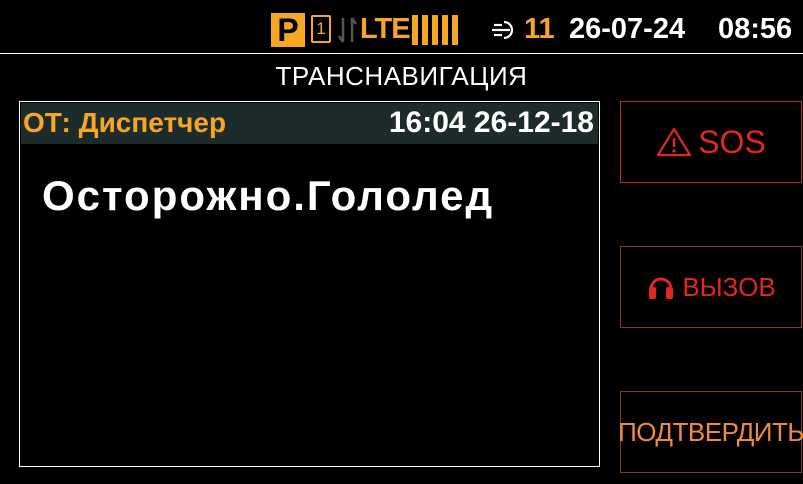 Image resolution: width=803 pixels, height=484 pixels. I want to click on signal-bars-icon, so click(437, 30).